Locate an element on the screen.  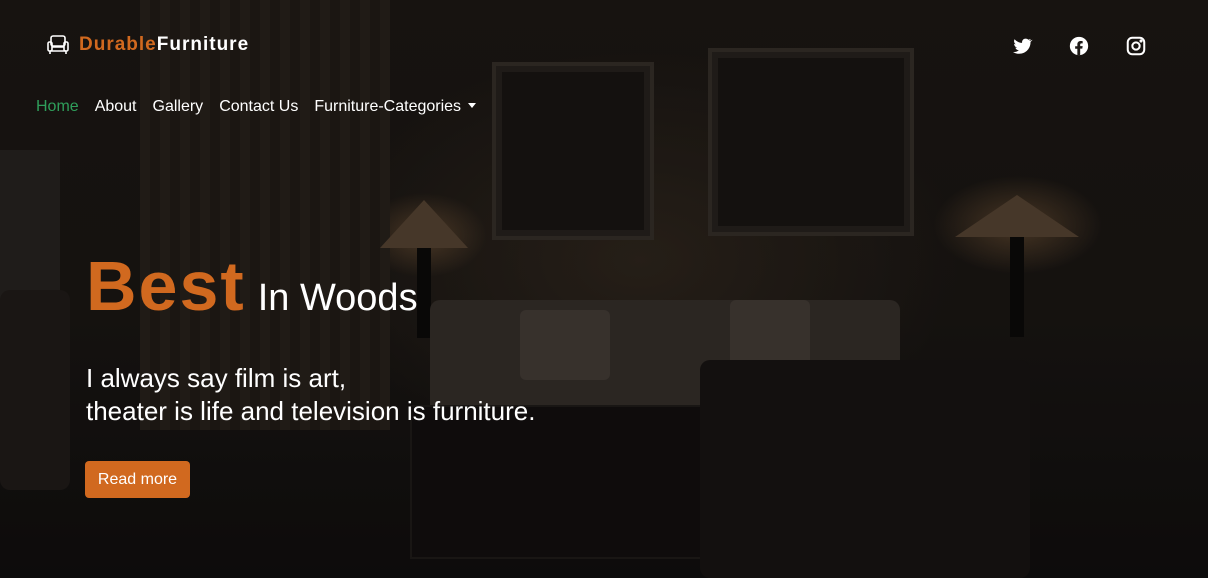
nav-furniture-categories-dropdown: Furniture-Categories is located at coordinates (395, 107).